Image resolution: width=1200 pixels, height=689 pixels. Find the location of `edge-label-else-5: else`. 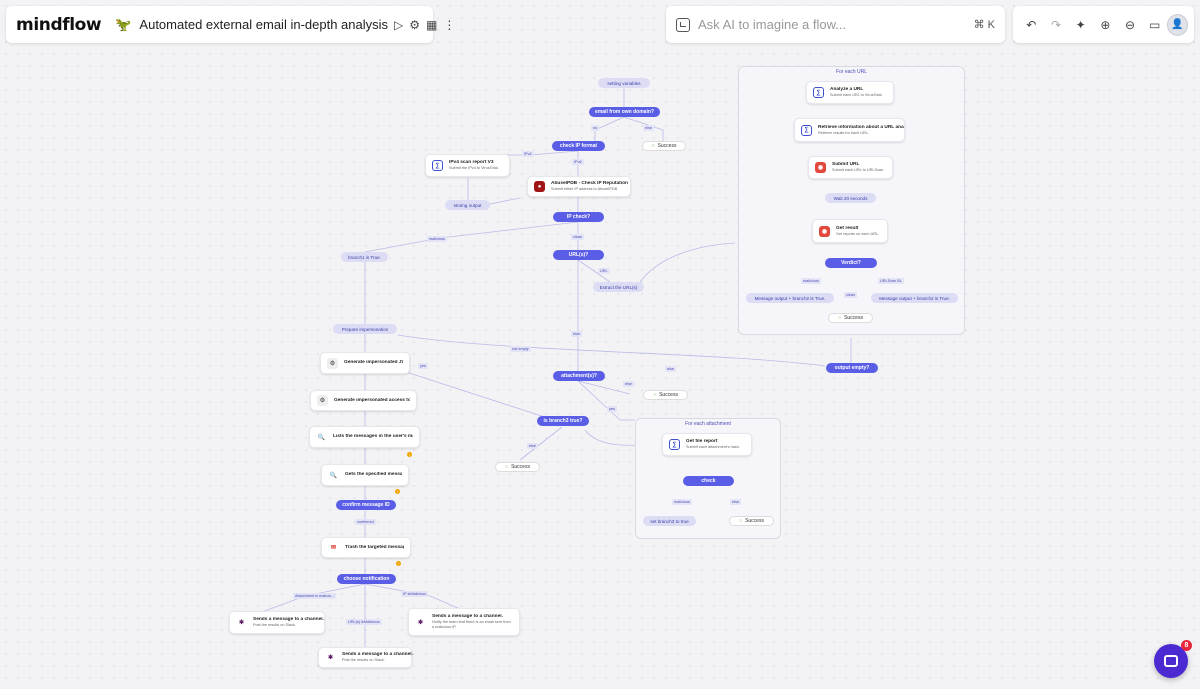

edge-label-else-5: else is located at coordinates (670, 369).